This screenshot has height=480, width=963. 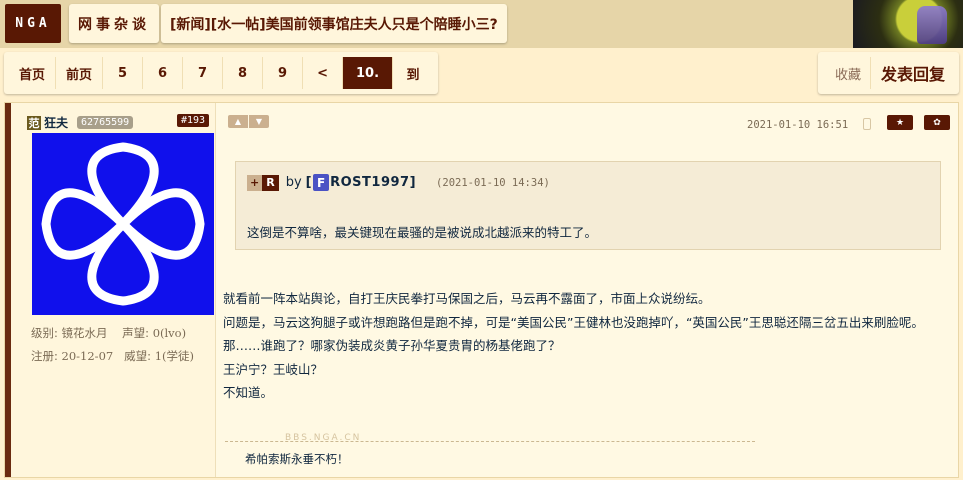 I want to click on quote-user-initial: F, so click(x=321, y=182).